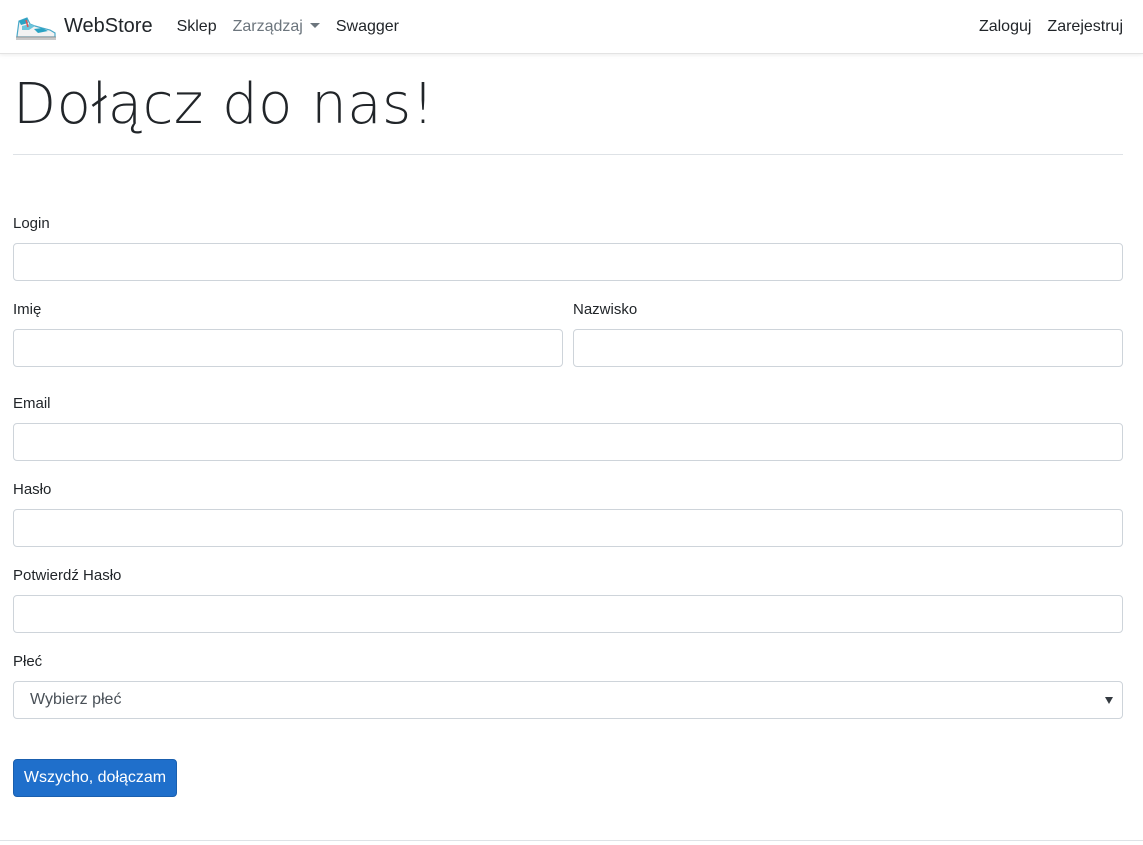 The width and height of the screenshot is (1143, 845). Describe the element at coordinates (1043, 27) in the screenshot. I see `account-nav: Zaloguj Zarejestruj` at that location.